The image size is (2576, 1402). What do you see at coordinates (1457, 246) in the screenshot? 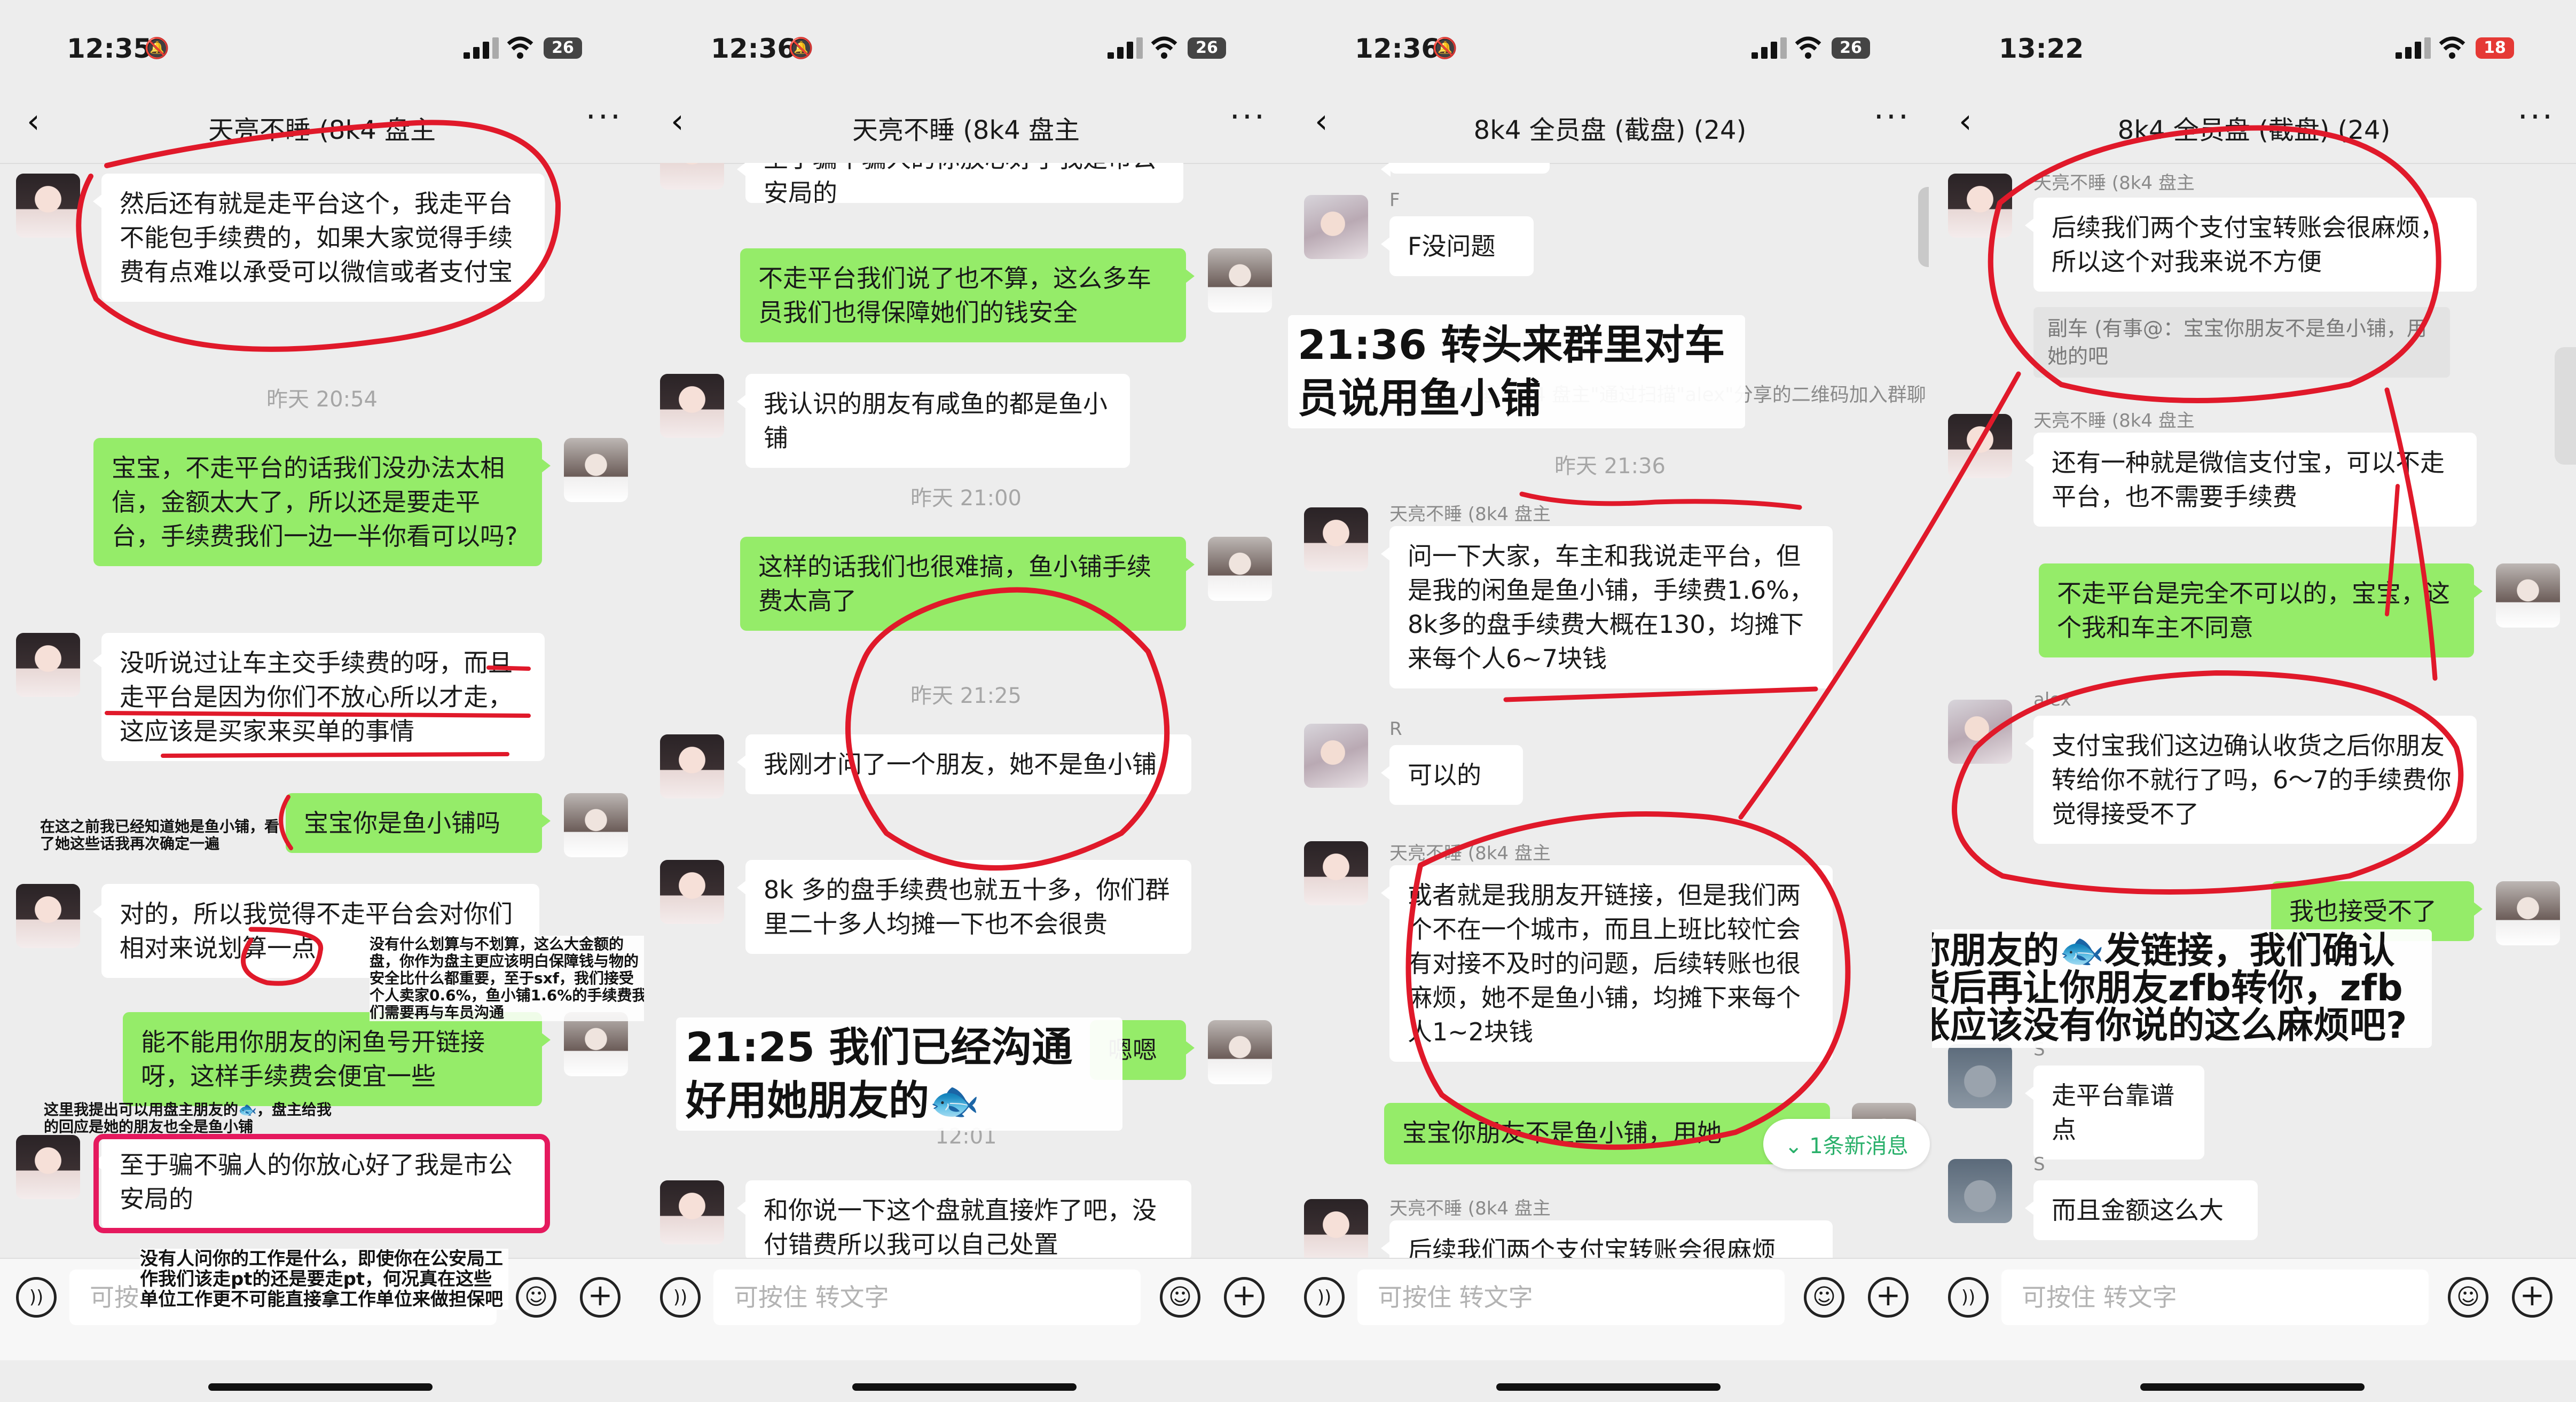
I see `message-bubble: F没问题` at bounding box center [1457, 246].